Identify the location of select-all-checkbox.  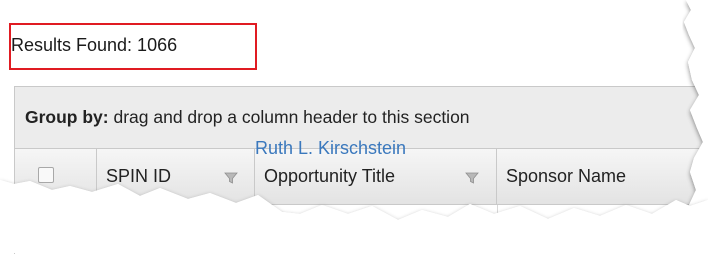
(46, 175).